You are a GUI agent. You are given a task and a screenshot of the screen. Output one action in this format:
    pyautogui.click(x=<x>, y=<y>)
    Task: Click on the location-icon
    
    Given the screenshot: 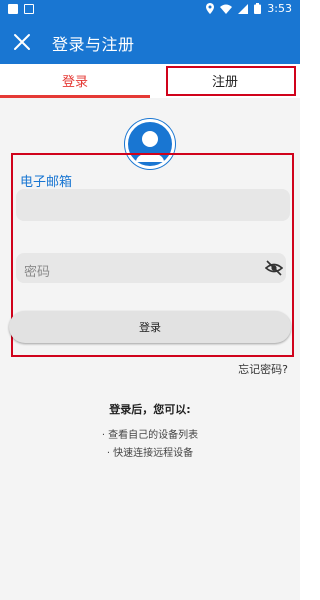 What is the action you would take?
    pyautogui.click(x=210, y=8)
    